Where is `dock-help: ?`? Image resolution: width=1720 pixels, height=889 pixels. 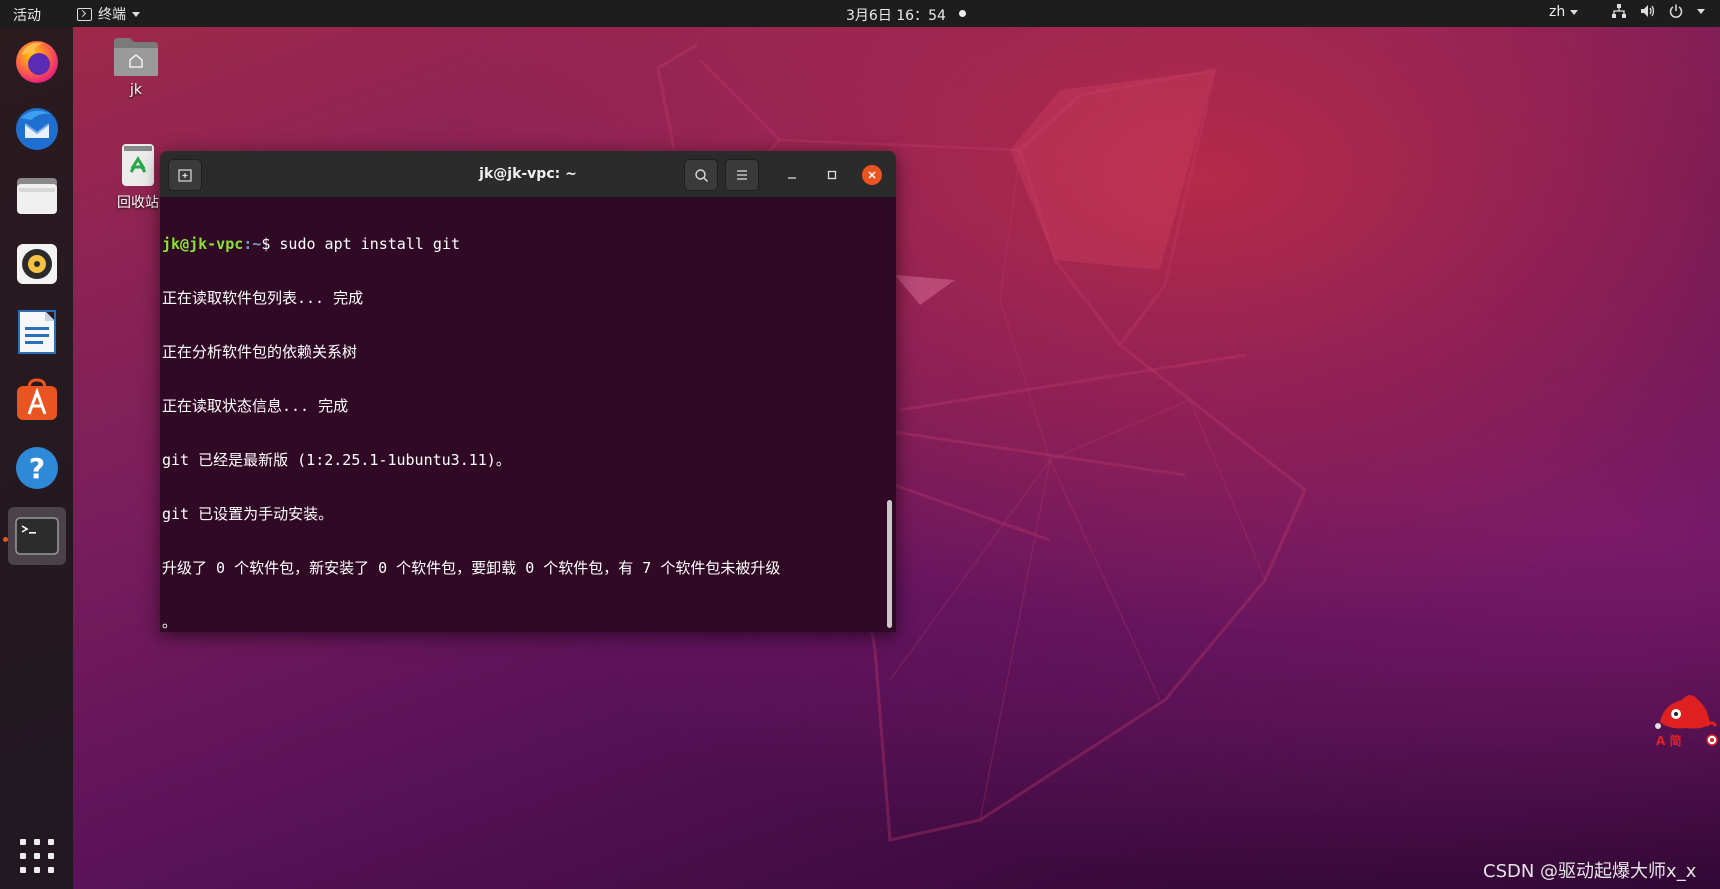 dock-help: ? is located at coordinates (37, 468).